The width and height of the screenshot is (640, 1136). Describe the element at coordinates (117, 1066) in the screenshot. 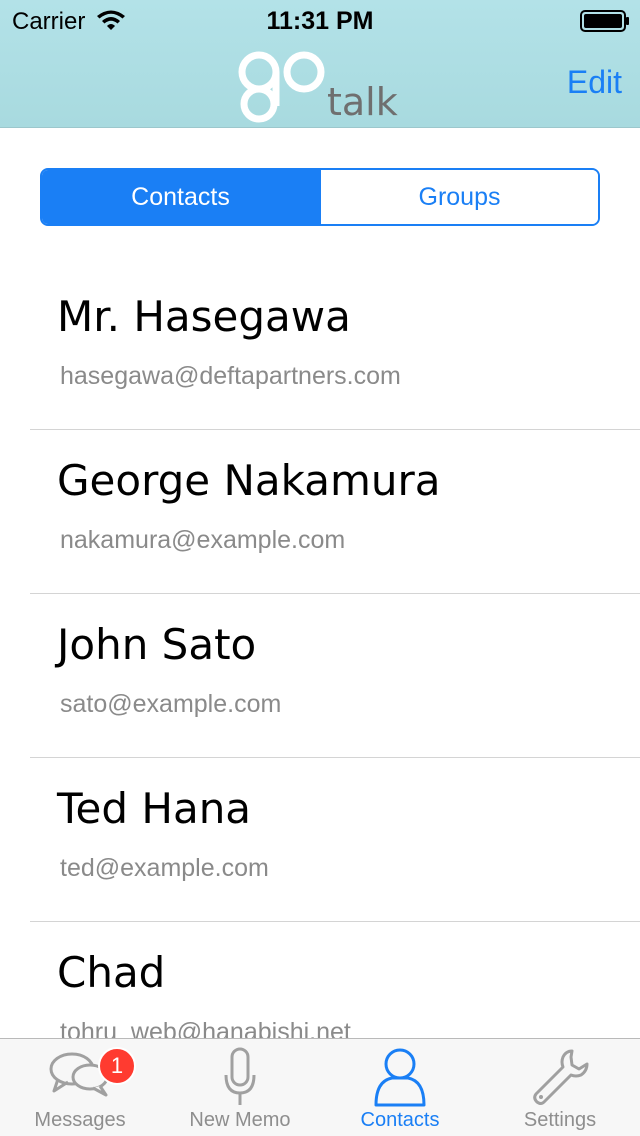

I see `messages-badge: 1` at that location.